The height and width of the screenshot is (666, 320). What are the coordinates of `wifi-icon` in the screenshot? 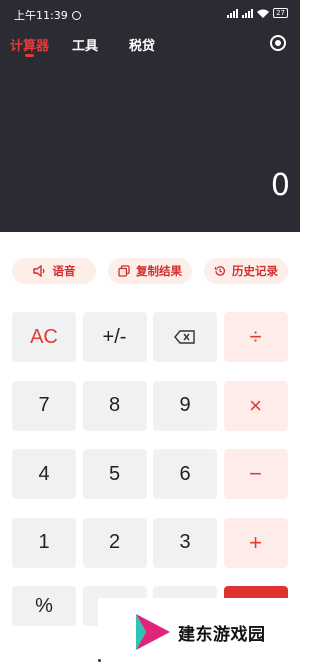 It's located at (263, 13).